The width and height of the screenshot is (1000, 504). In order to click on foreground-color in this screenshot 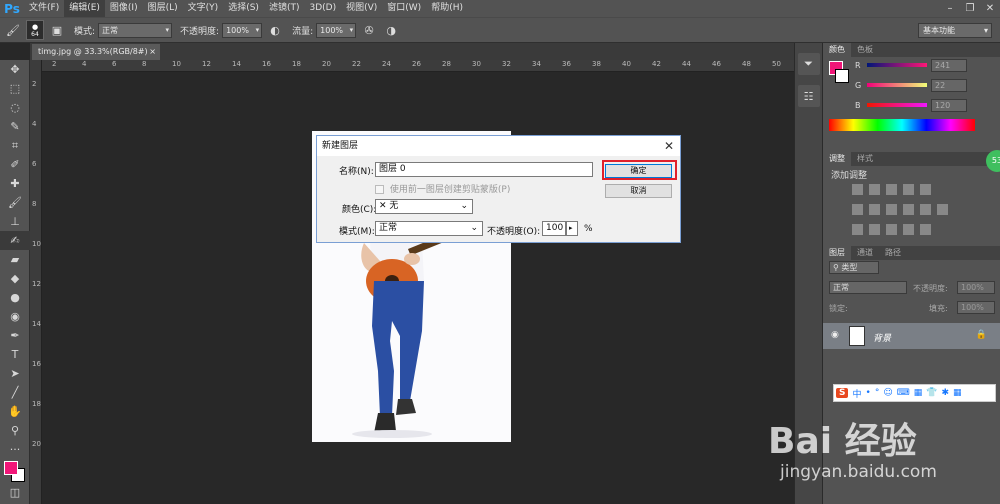, I will do `click(11, 468)`.